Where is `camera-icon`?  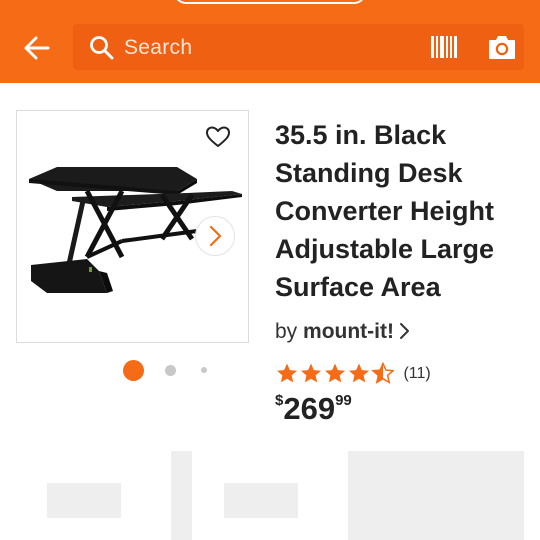 camera-icon is located at coordinates (502, 47).